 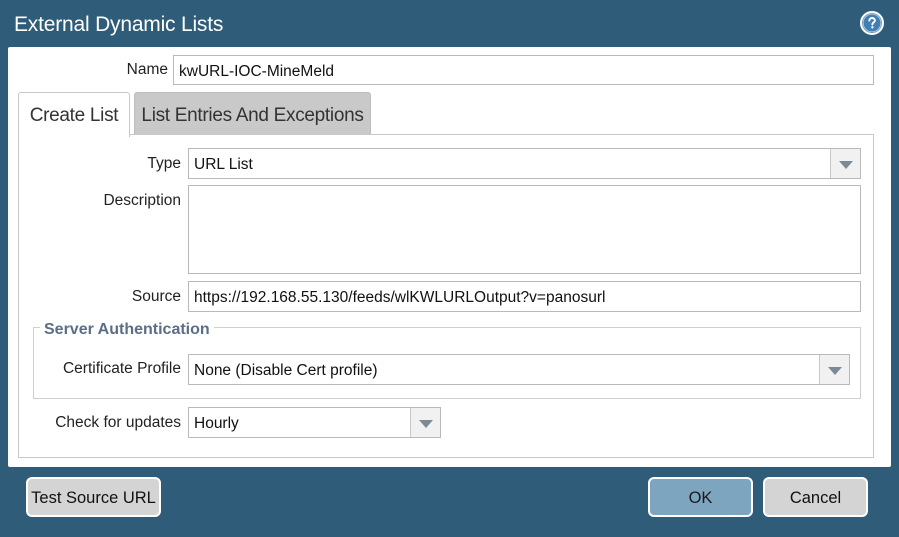 I want to click on cancel-label: Cancel, so click(x=815, y=498).